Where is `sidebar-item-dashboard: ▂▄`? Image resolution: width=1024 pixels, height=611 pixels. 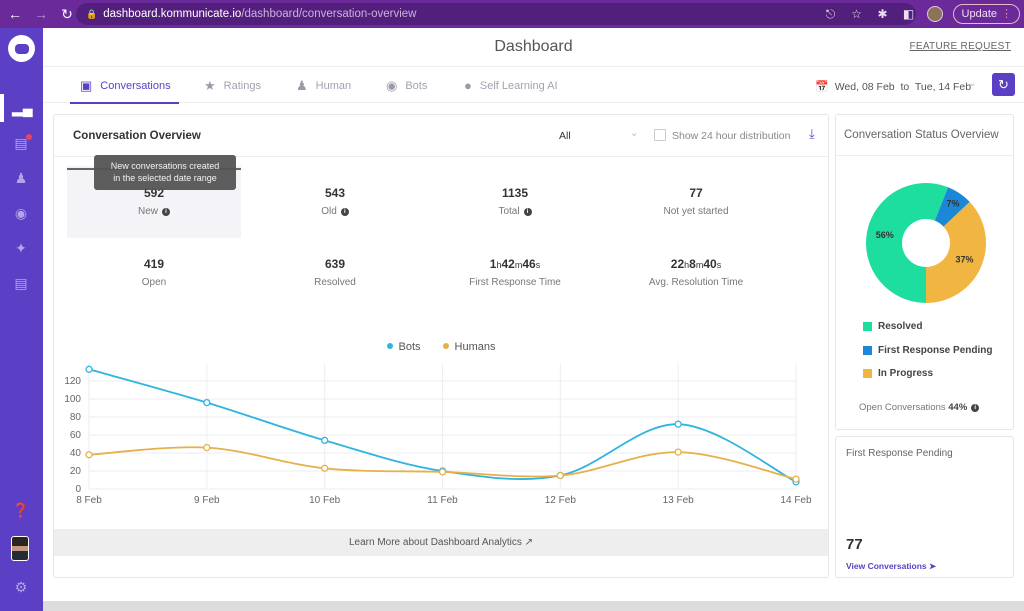 sidebar-item-dashboard: ▂▄ is located at coordinates (22, 109).